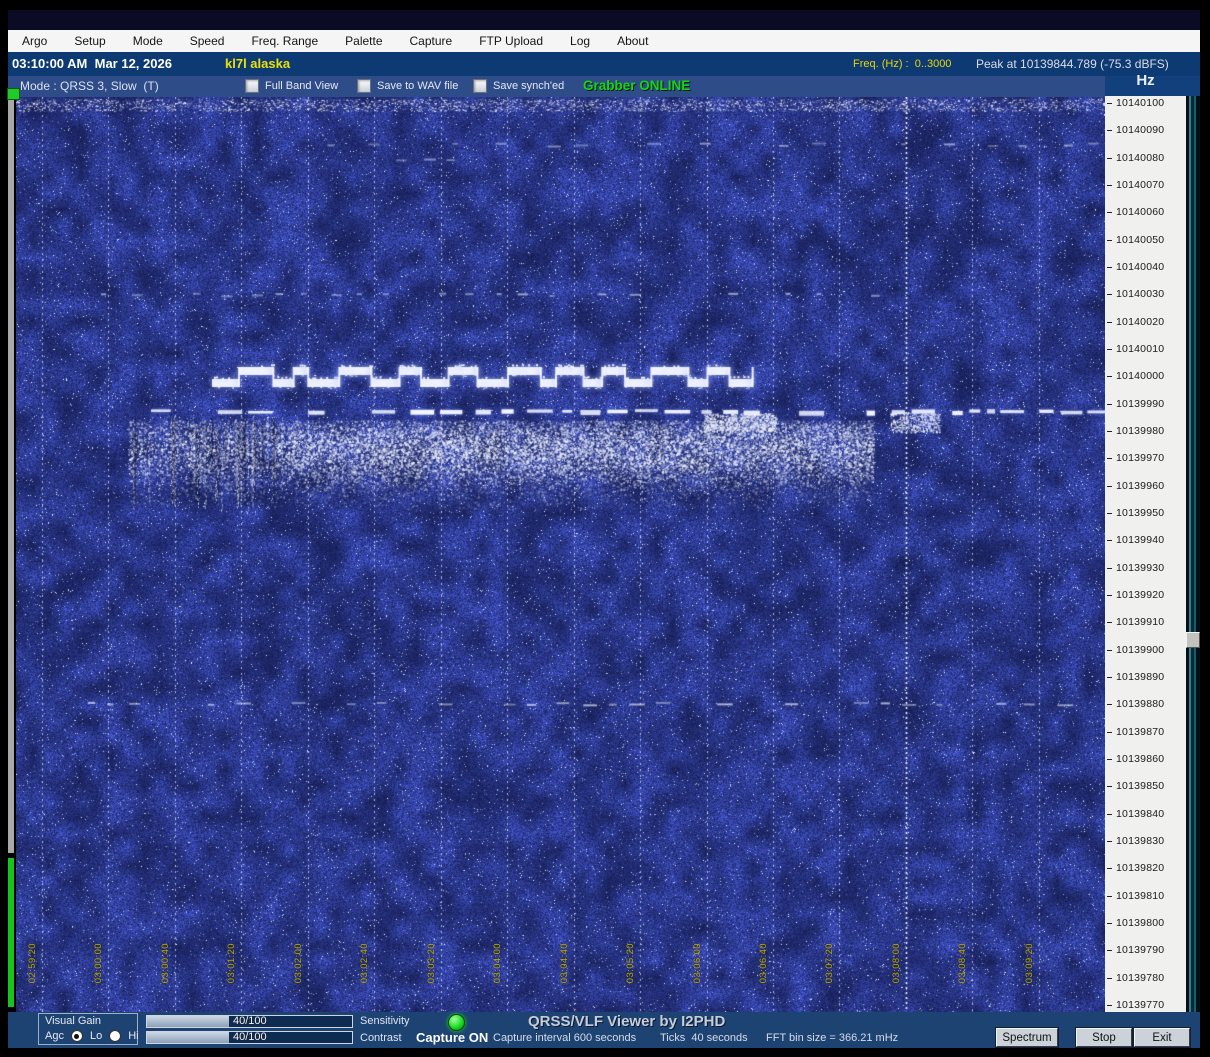 This screenshot has width=1210, height=1057. Describe the element at coordinates (1140, 595) in the screenshot. I see `freq-value: 10139920` at that location.